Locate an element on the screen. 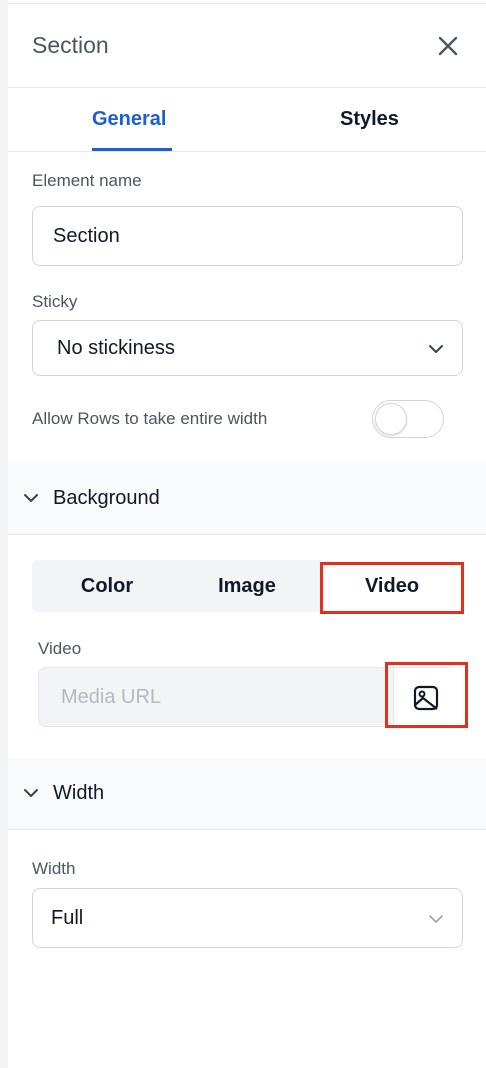  sticky-value: No stickiness is located at coordinates (116, 348).